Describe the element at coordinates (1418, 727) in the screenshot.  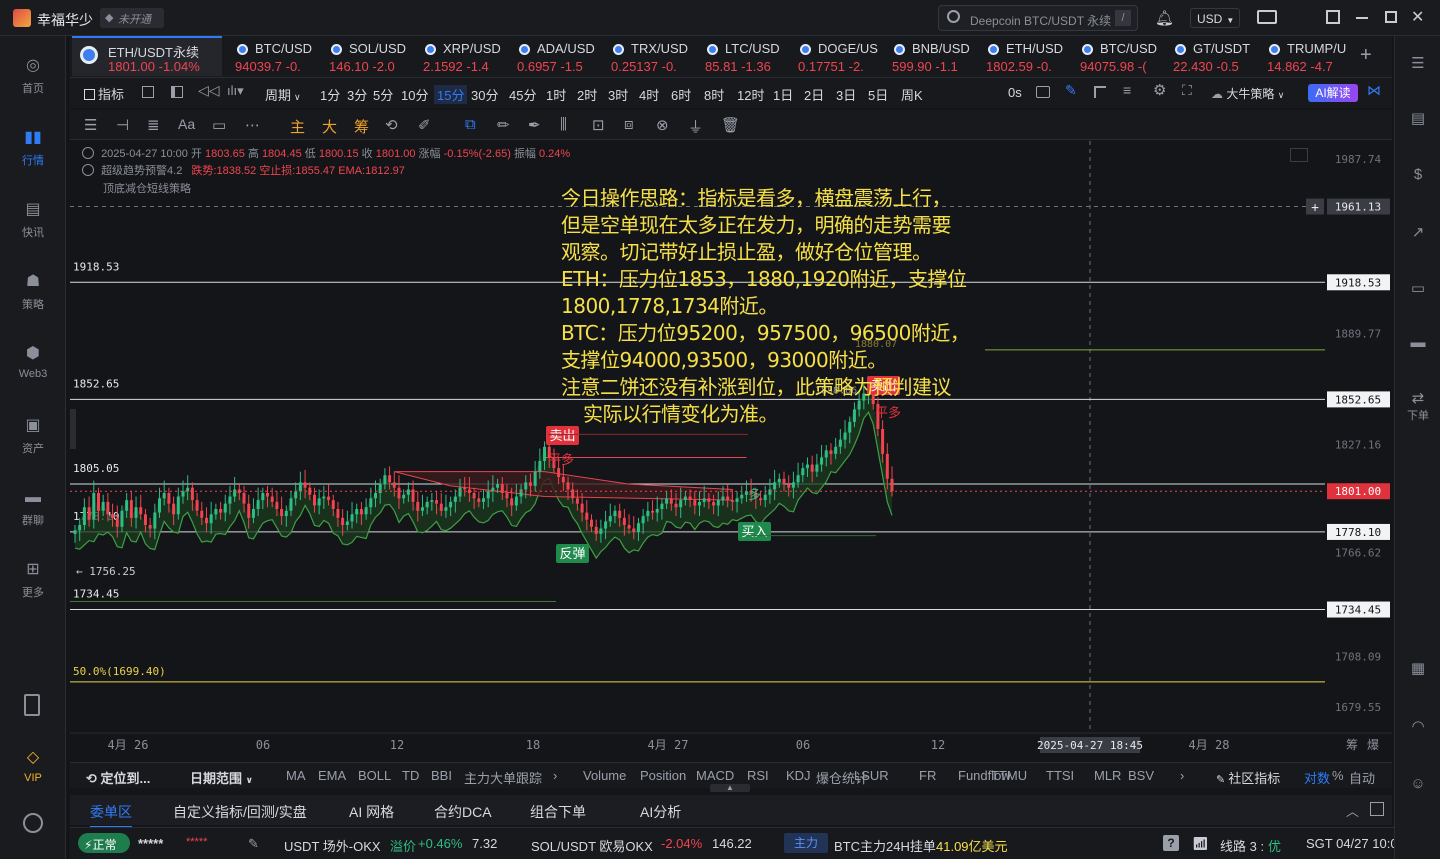
I see `headset-icon: ◠` at that location.